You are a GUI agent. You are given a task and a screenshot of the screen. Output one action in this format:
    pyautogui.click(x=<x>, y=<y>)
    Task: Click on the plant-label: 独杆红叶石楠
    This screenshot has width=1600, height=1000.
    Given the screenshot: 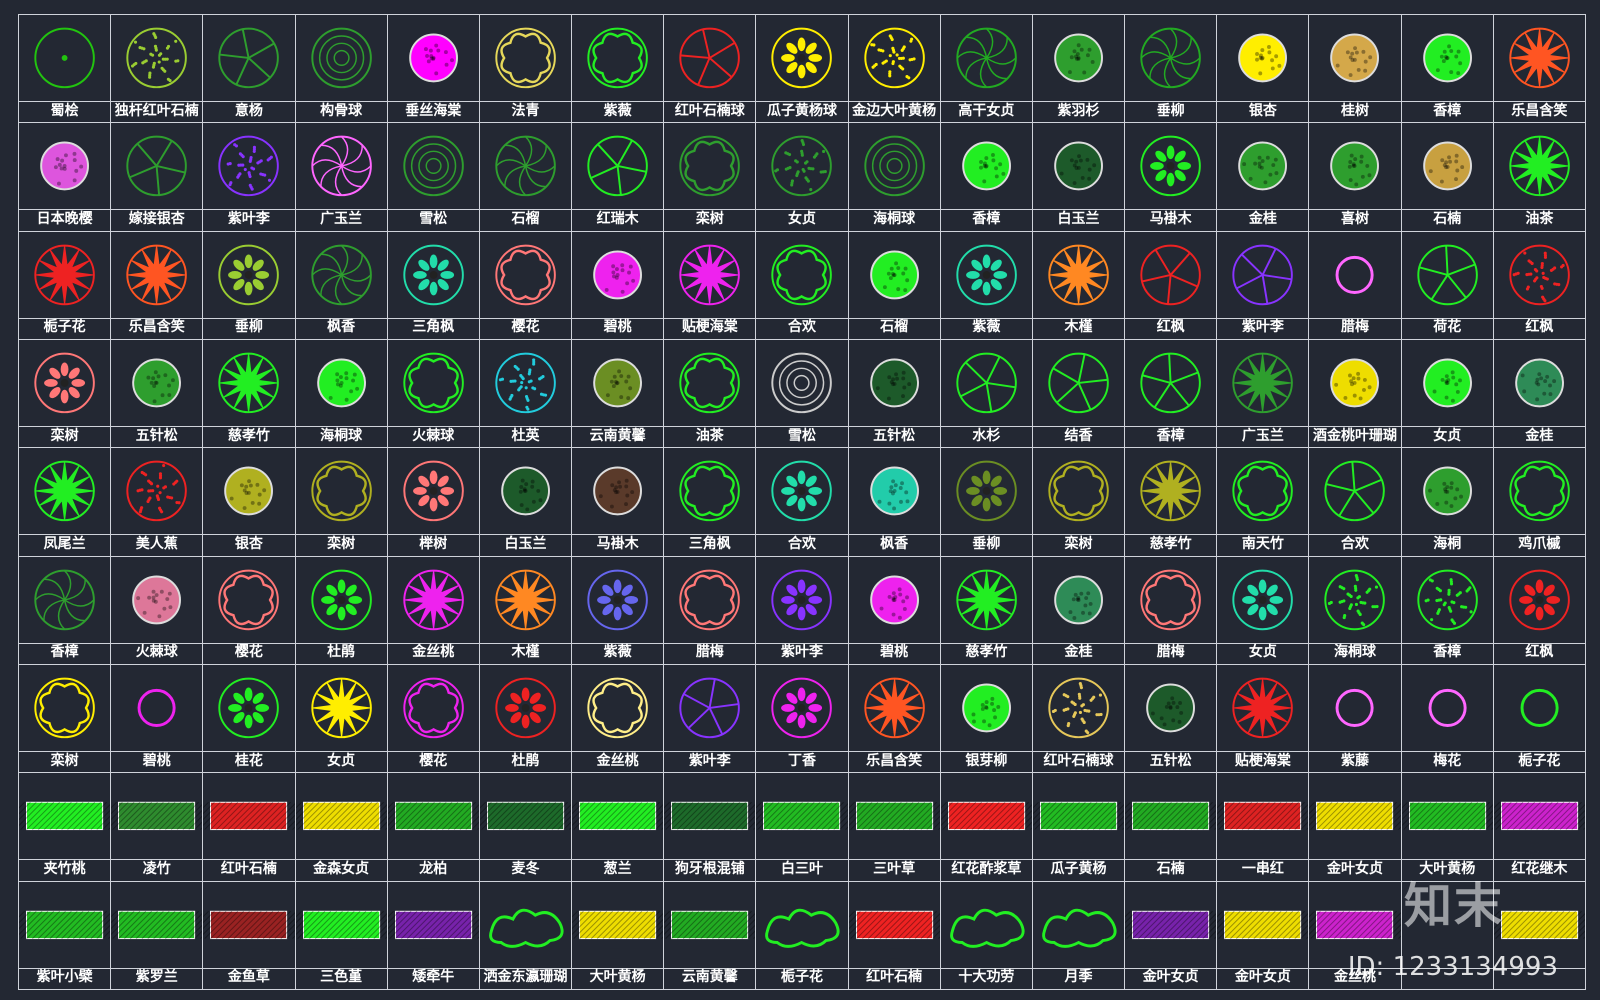 What is the action you would take?
    pyautogui.click(x=156, y=110)
    